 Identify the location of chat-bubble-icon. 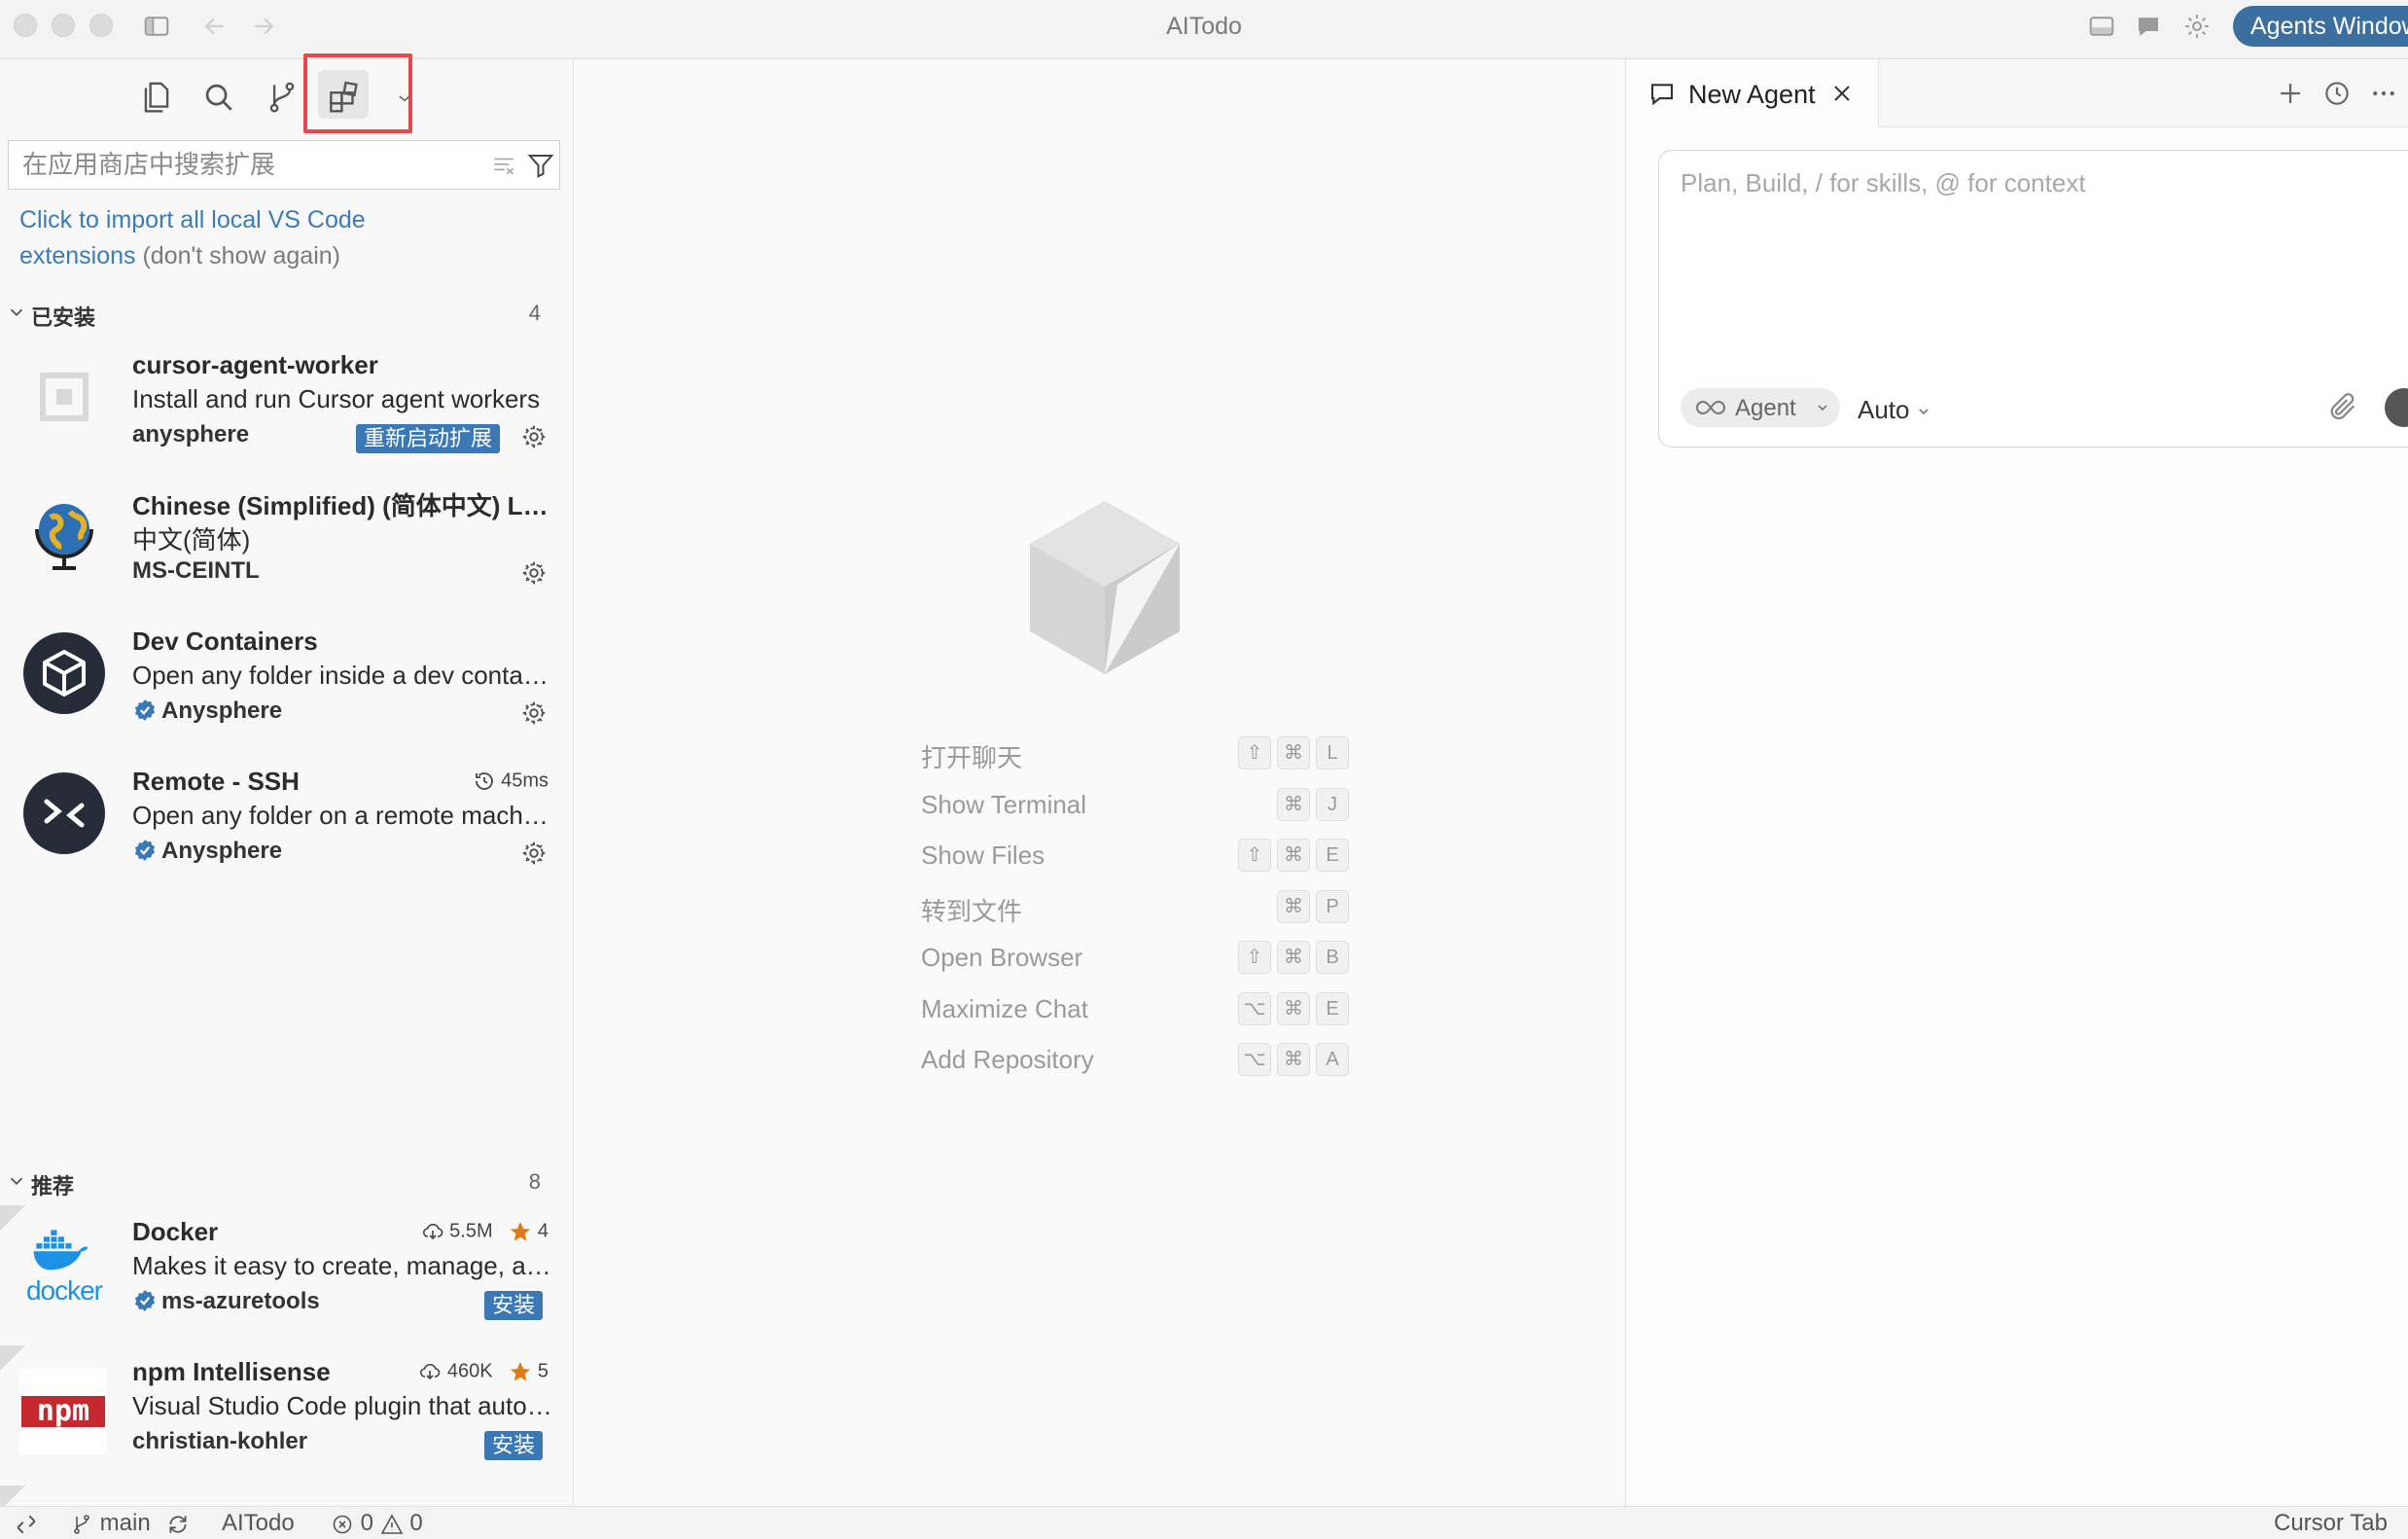
(2148, 26).